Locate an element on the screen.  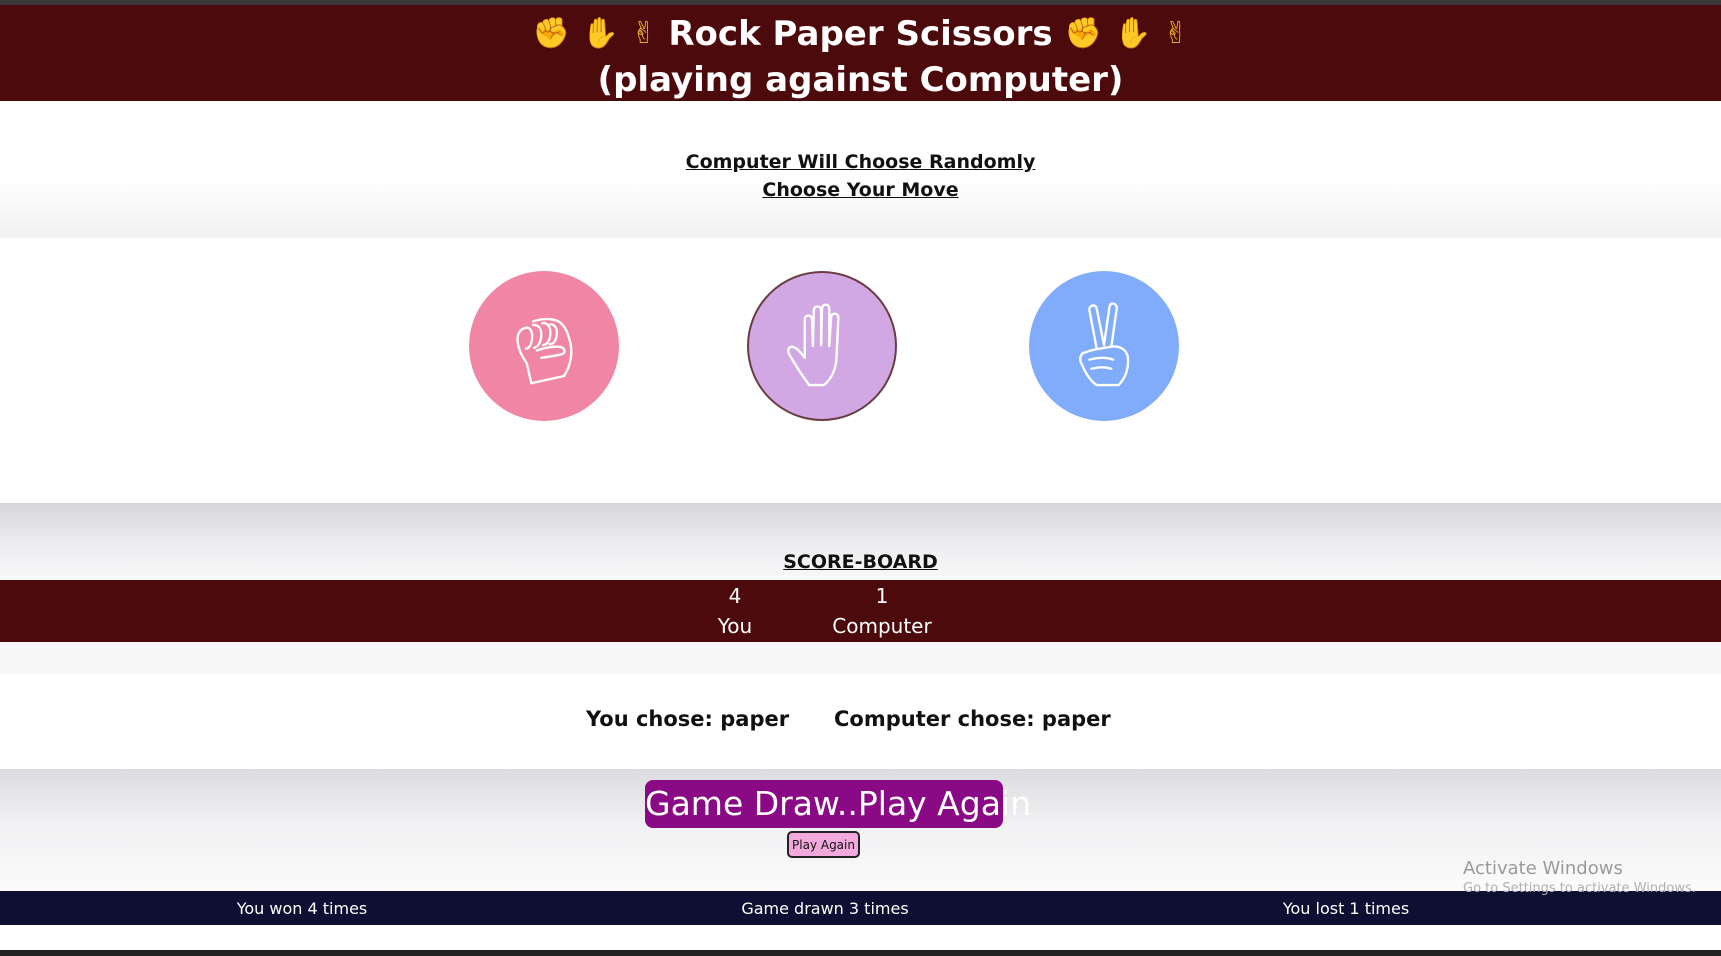
drawn-count-text: Game drawn 3 times is located at coordinates (825, 908).